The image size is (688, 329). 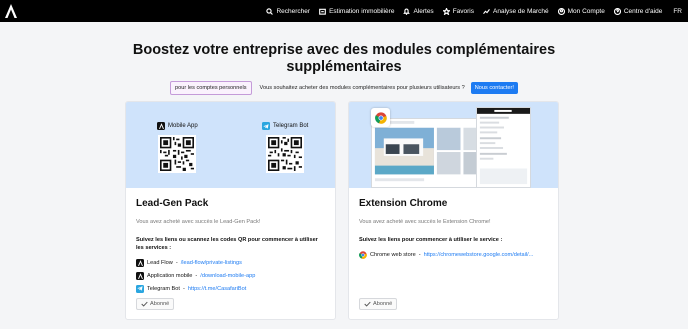 I want to click on telegram-bot-qr-block: Telegram Bot, so click(x=285, y=147).